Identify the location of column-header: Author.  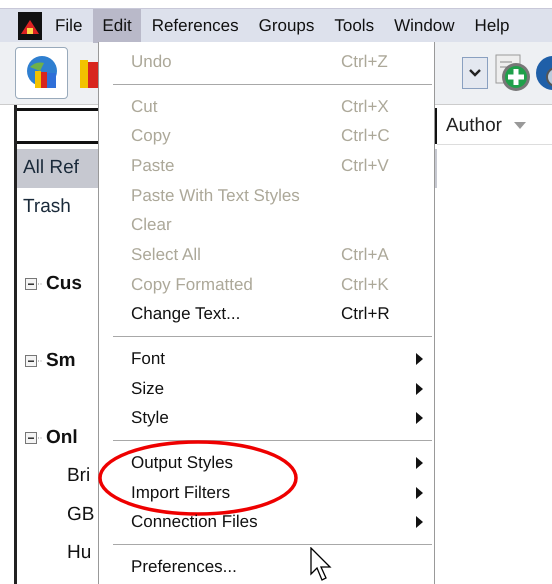
(494, 126).